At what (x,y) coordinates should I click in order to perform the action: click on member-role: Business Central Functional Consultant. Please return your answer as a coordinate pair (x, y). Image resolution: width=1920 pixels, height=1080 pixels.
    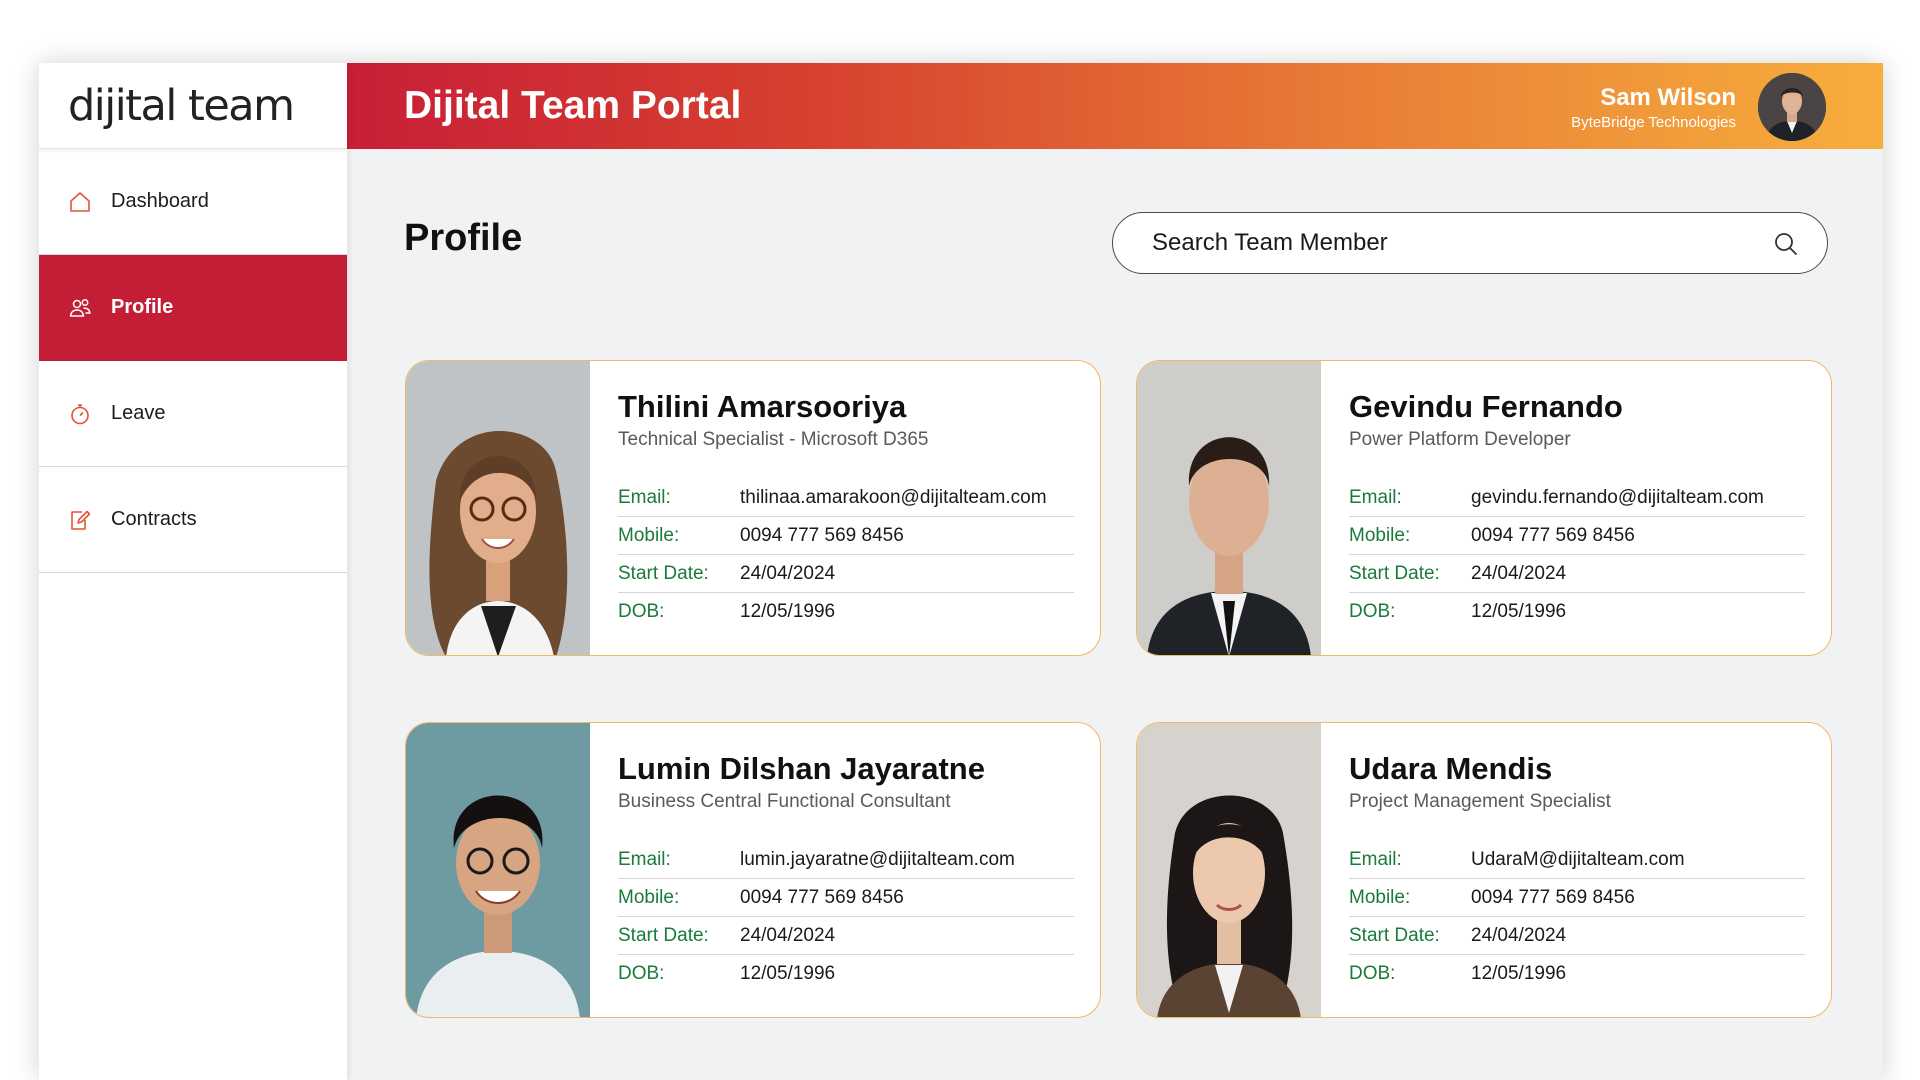
    Looking at the image, I should click on (784, 801).